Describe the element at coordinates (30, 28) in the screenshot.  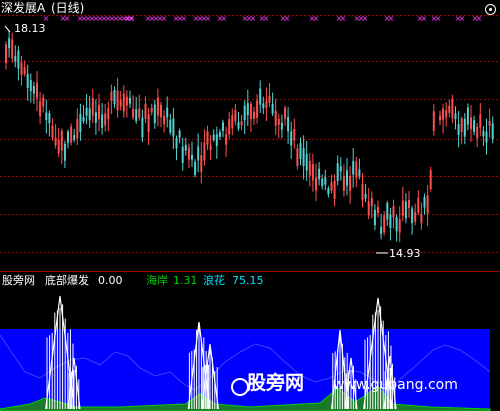
I see `high-price-label: 18.13` at that location.